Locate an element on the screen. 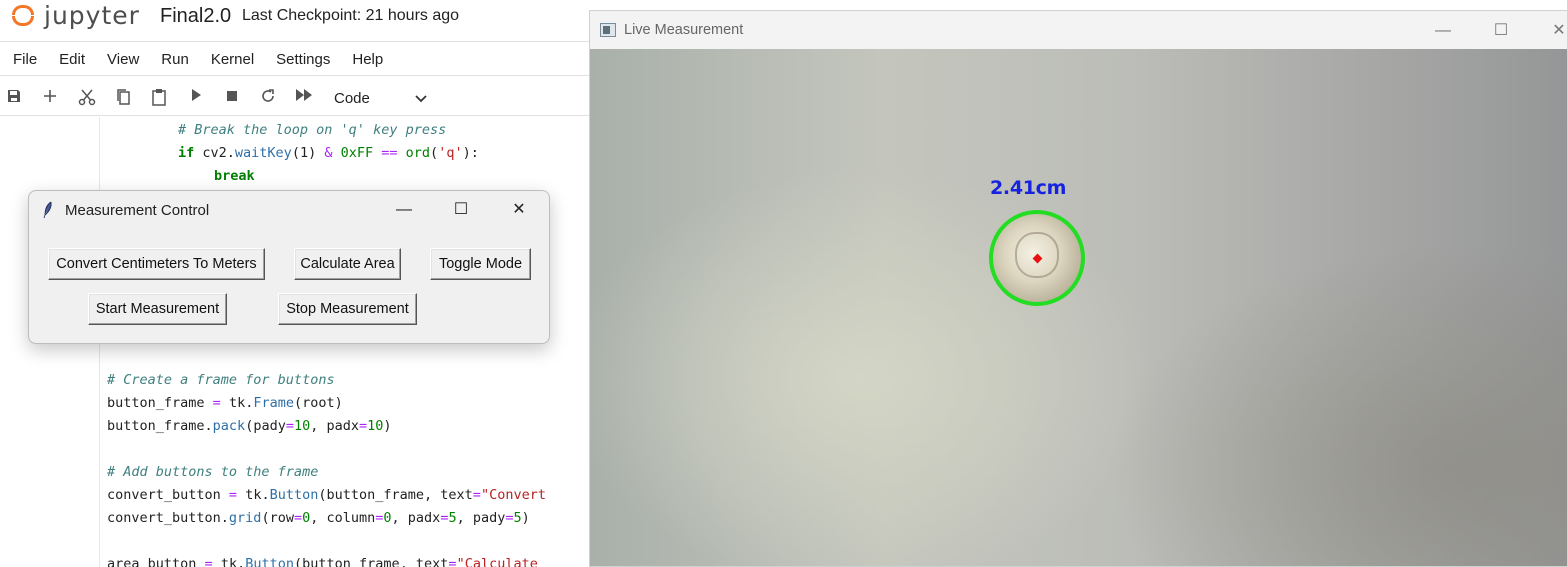 This screenshot has height=567, width=1567. measurement-label: 2.41cm is located at coordinates (1028, 188).